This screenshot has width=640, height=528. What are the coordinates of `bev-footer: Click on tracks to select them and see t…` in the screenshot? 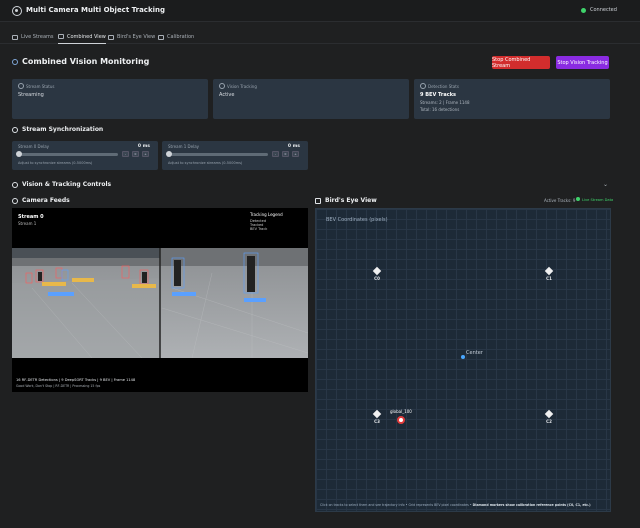 It's located at (455, 505).